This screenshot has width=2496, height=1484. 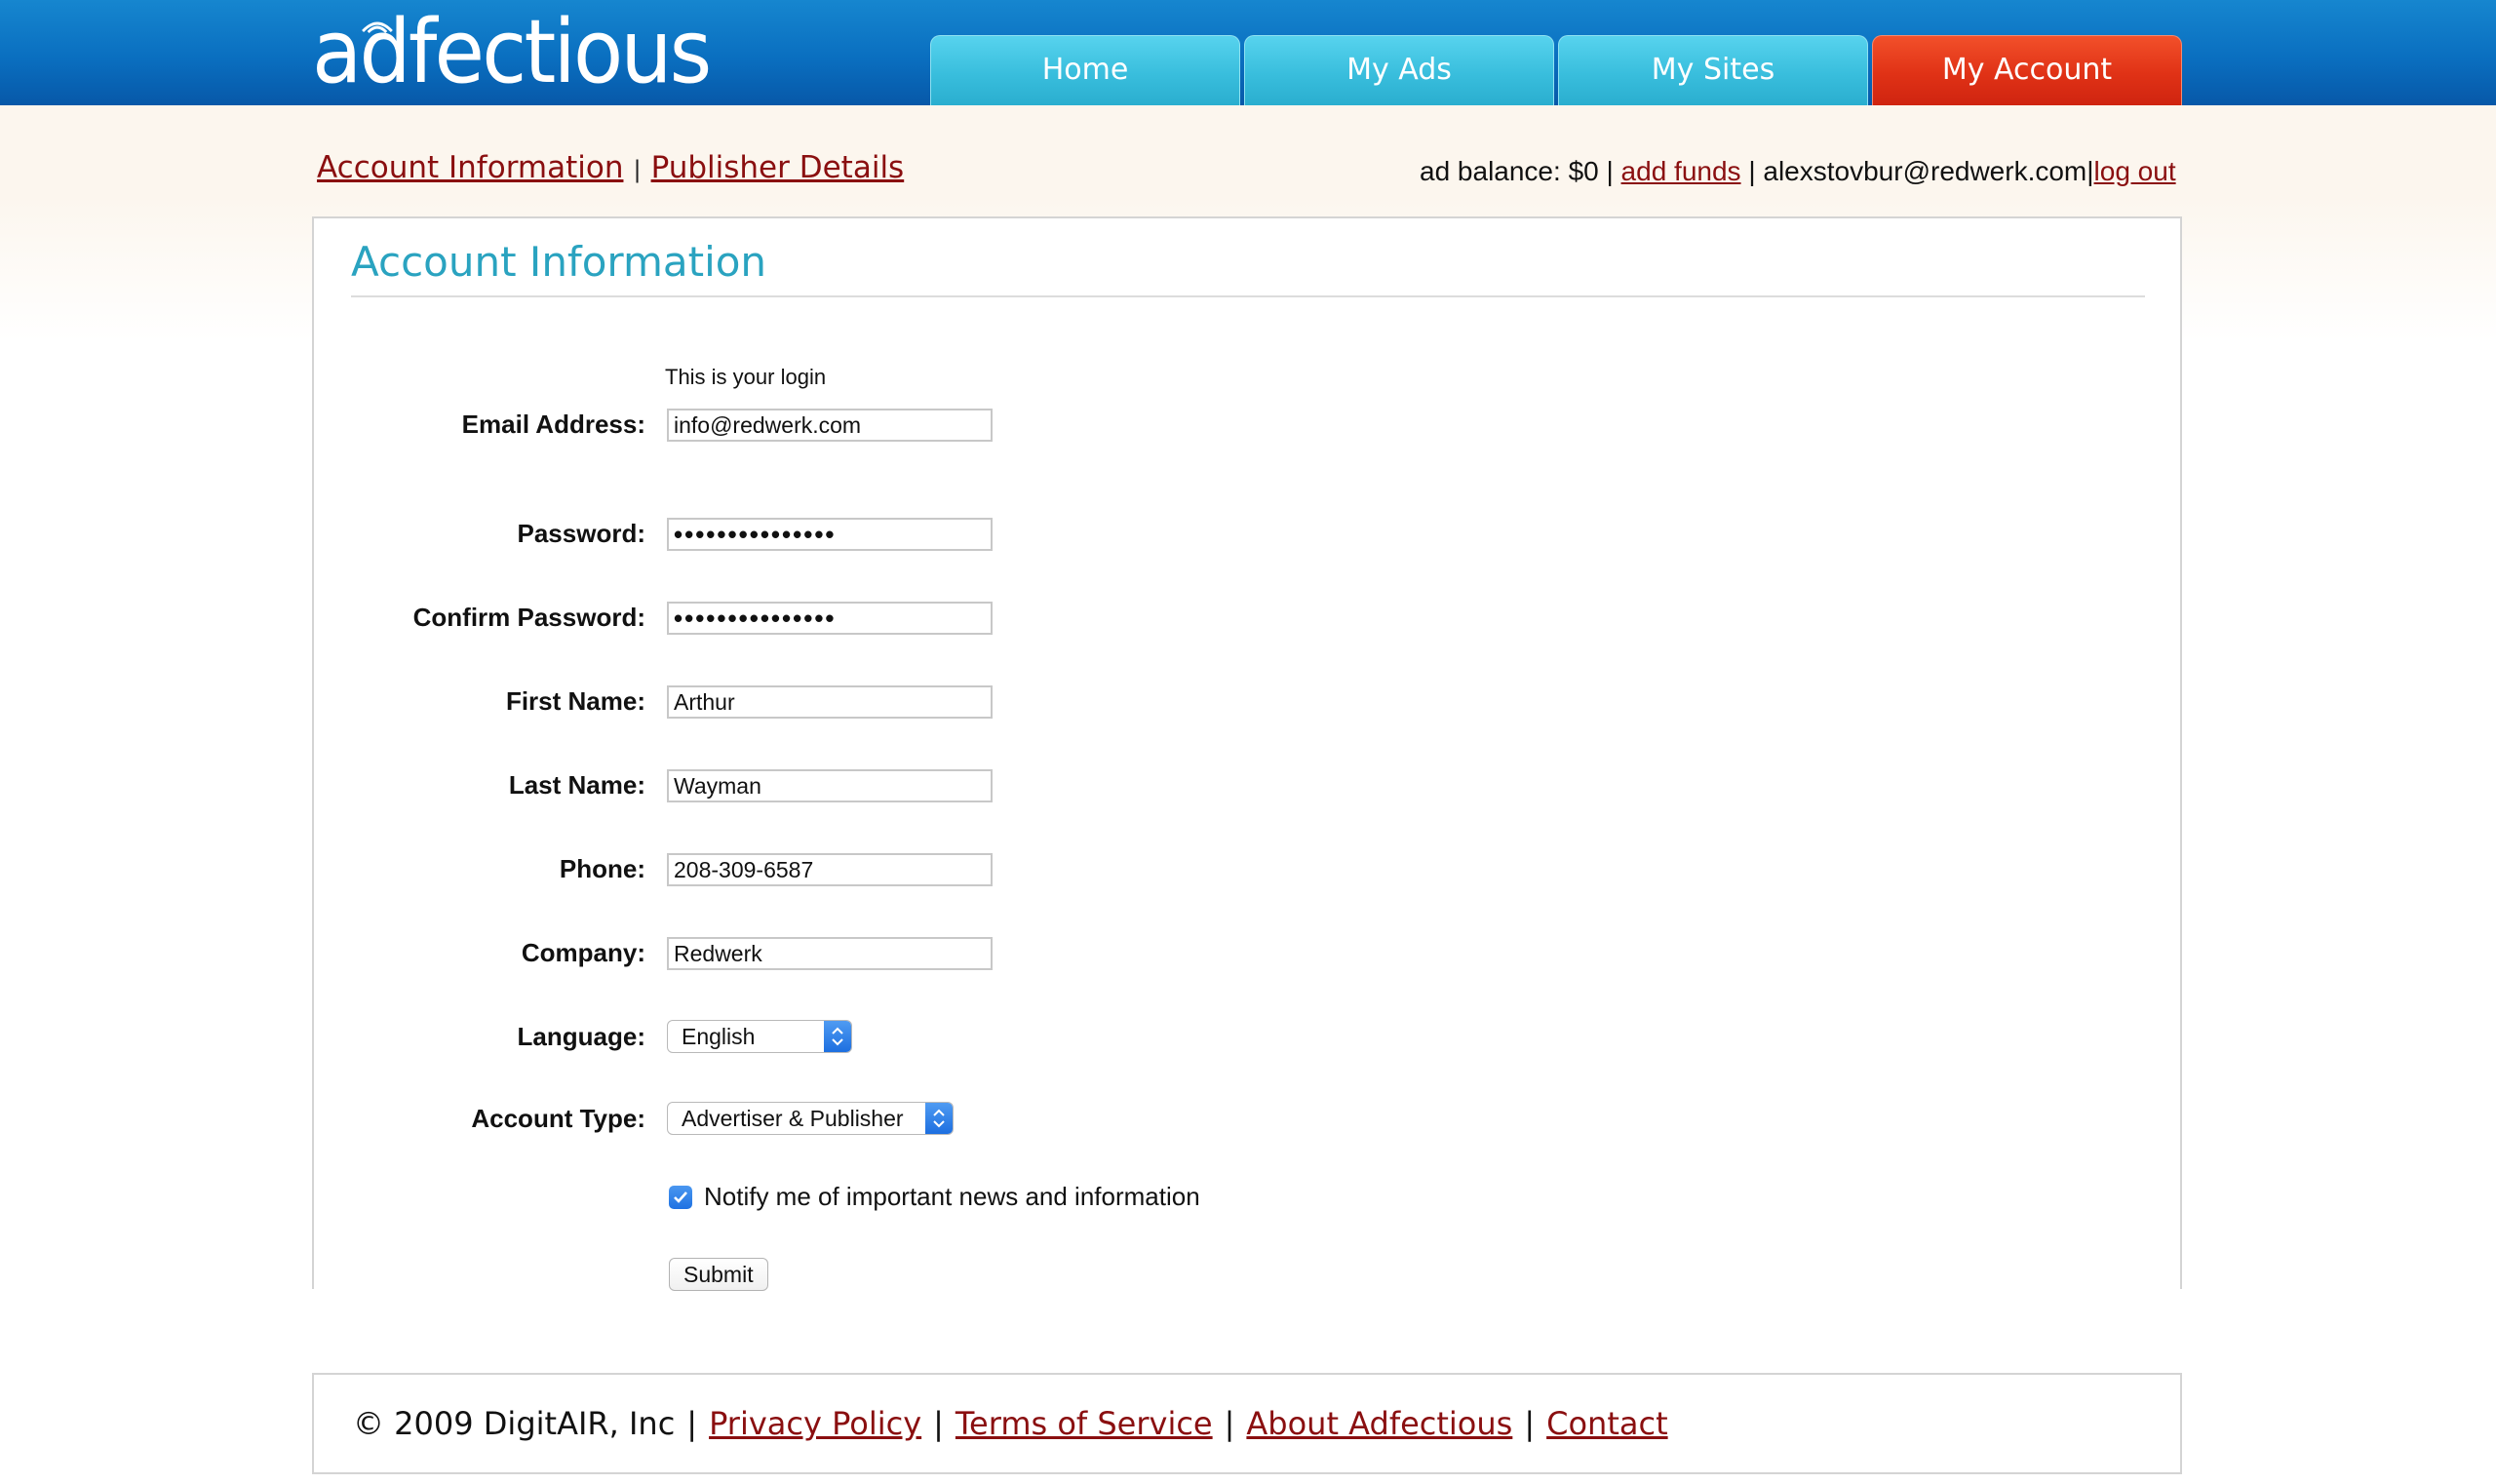 I want to click on logout-link: log out, so click(x=2135, y=171).